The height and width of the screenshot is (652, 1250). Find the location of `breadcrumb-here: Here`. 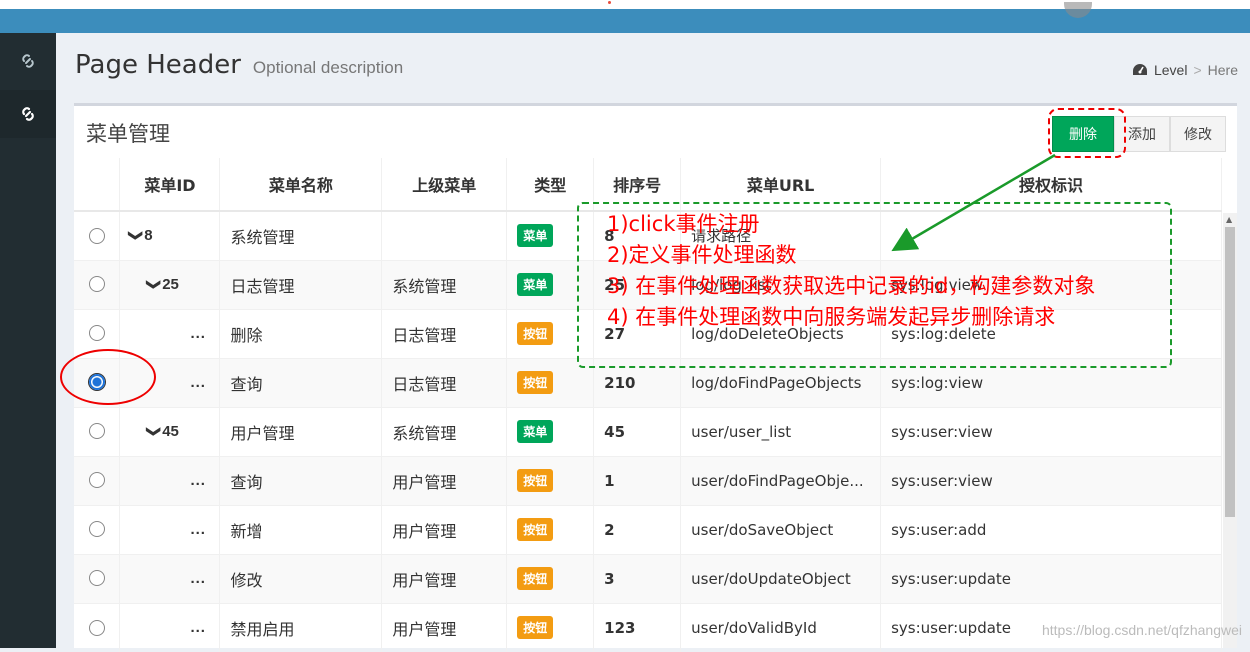

breadcrumb-here: Here is located at coordinates (1223, 70).